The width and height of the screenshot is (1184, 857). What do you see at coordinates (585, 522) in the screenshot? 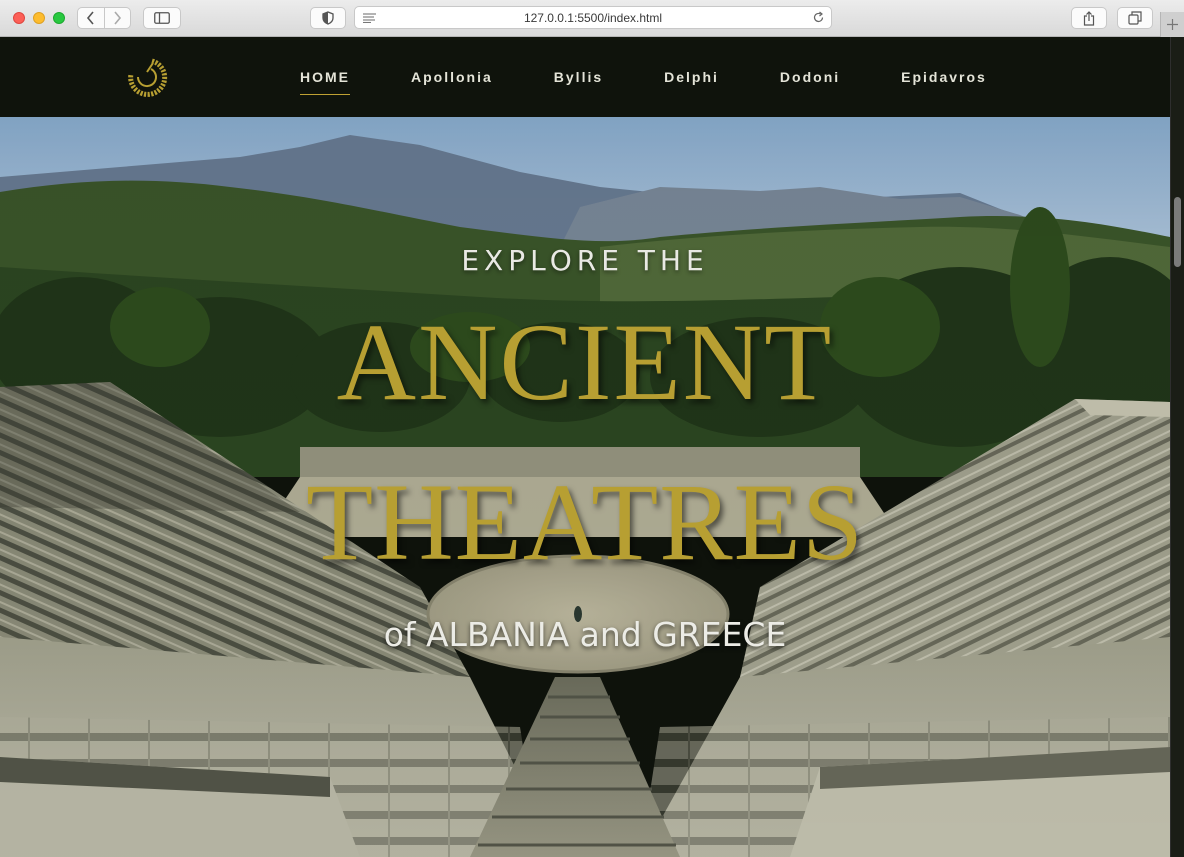
I see `hero-title-line-2: THEATRES` at bounding box center [585, 522].